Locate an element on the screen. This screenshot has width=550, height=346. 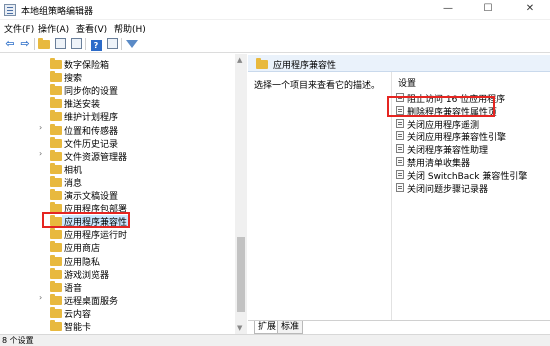
title-bar: 本地组策略编辑器 — ☐ ✕ is located at coordinates (275, 10).